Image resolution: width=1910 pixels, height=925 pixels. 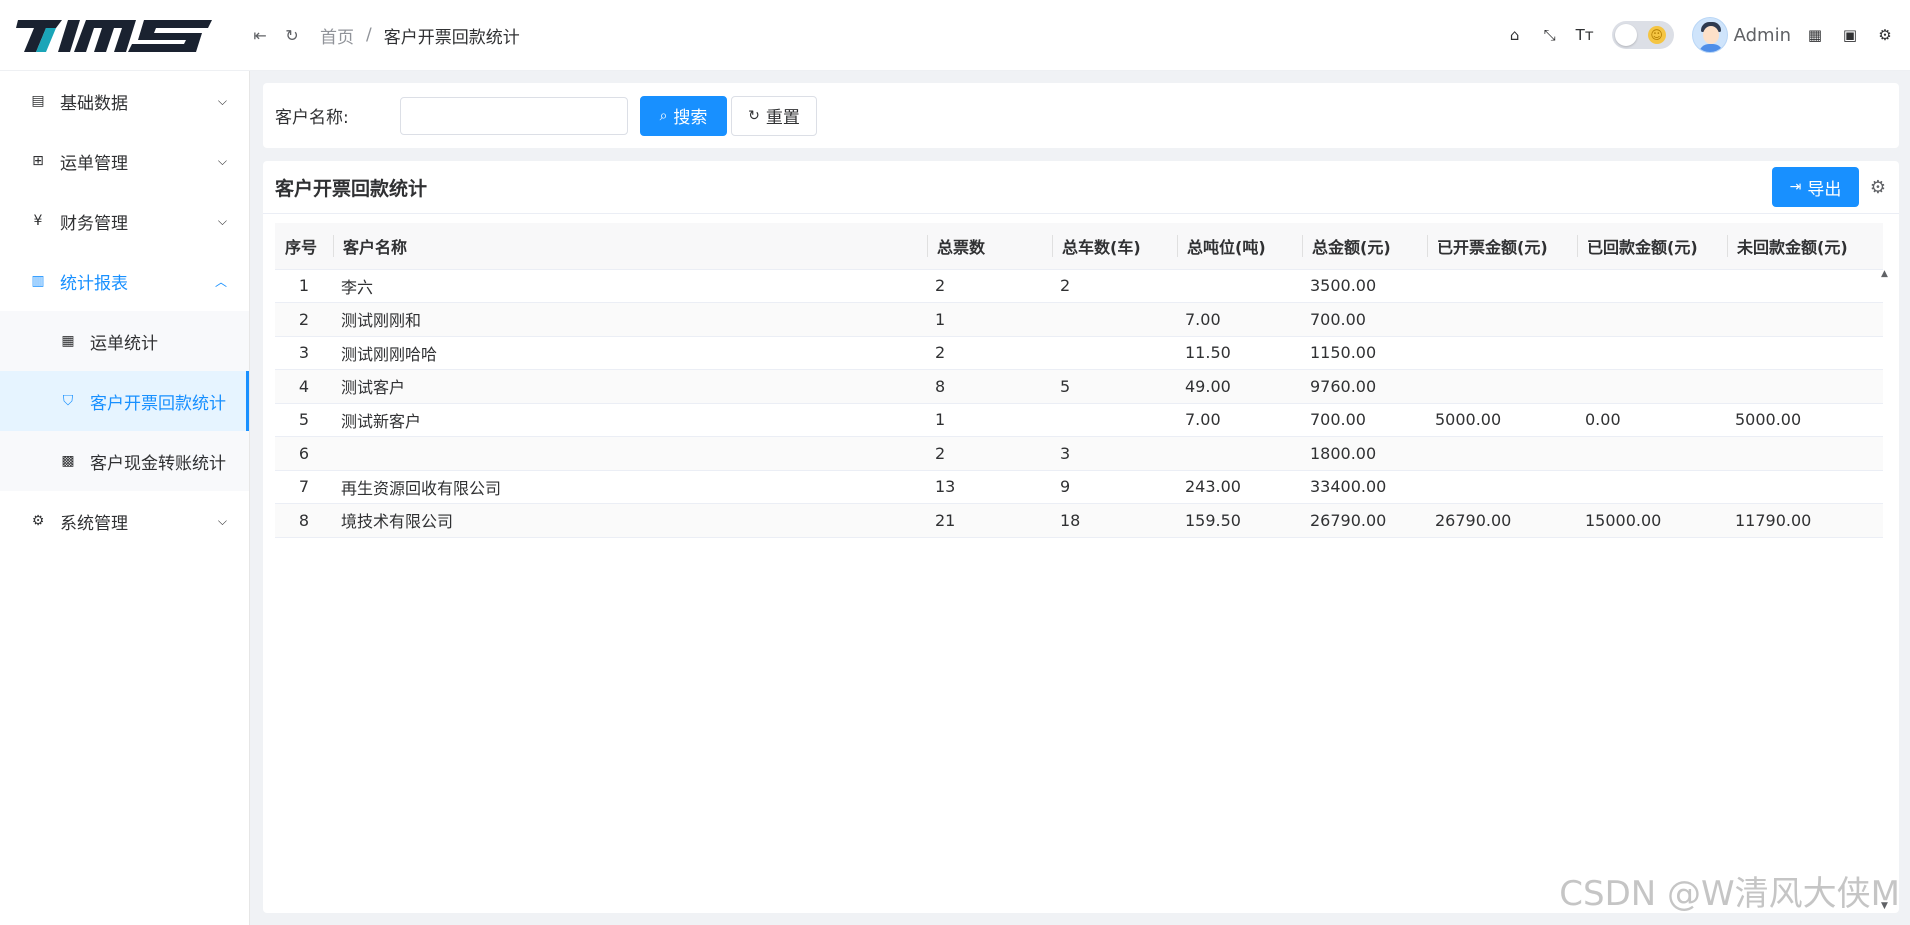 I want to click on table-cell: 13, so click(x=989, y=487).